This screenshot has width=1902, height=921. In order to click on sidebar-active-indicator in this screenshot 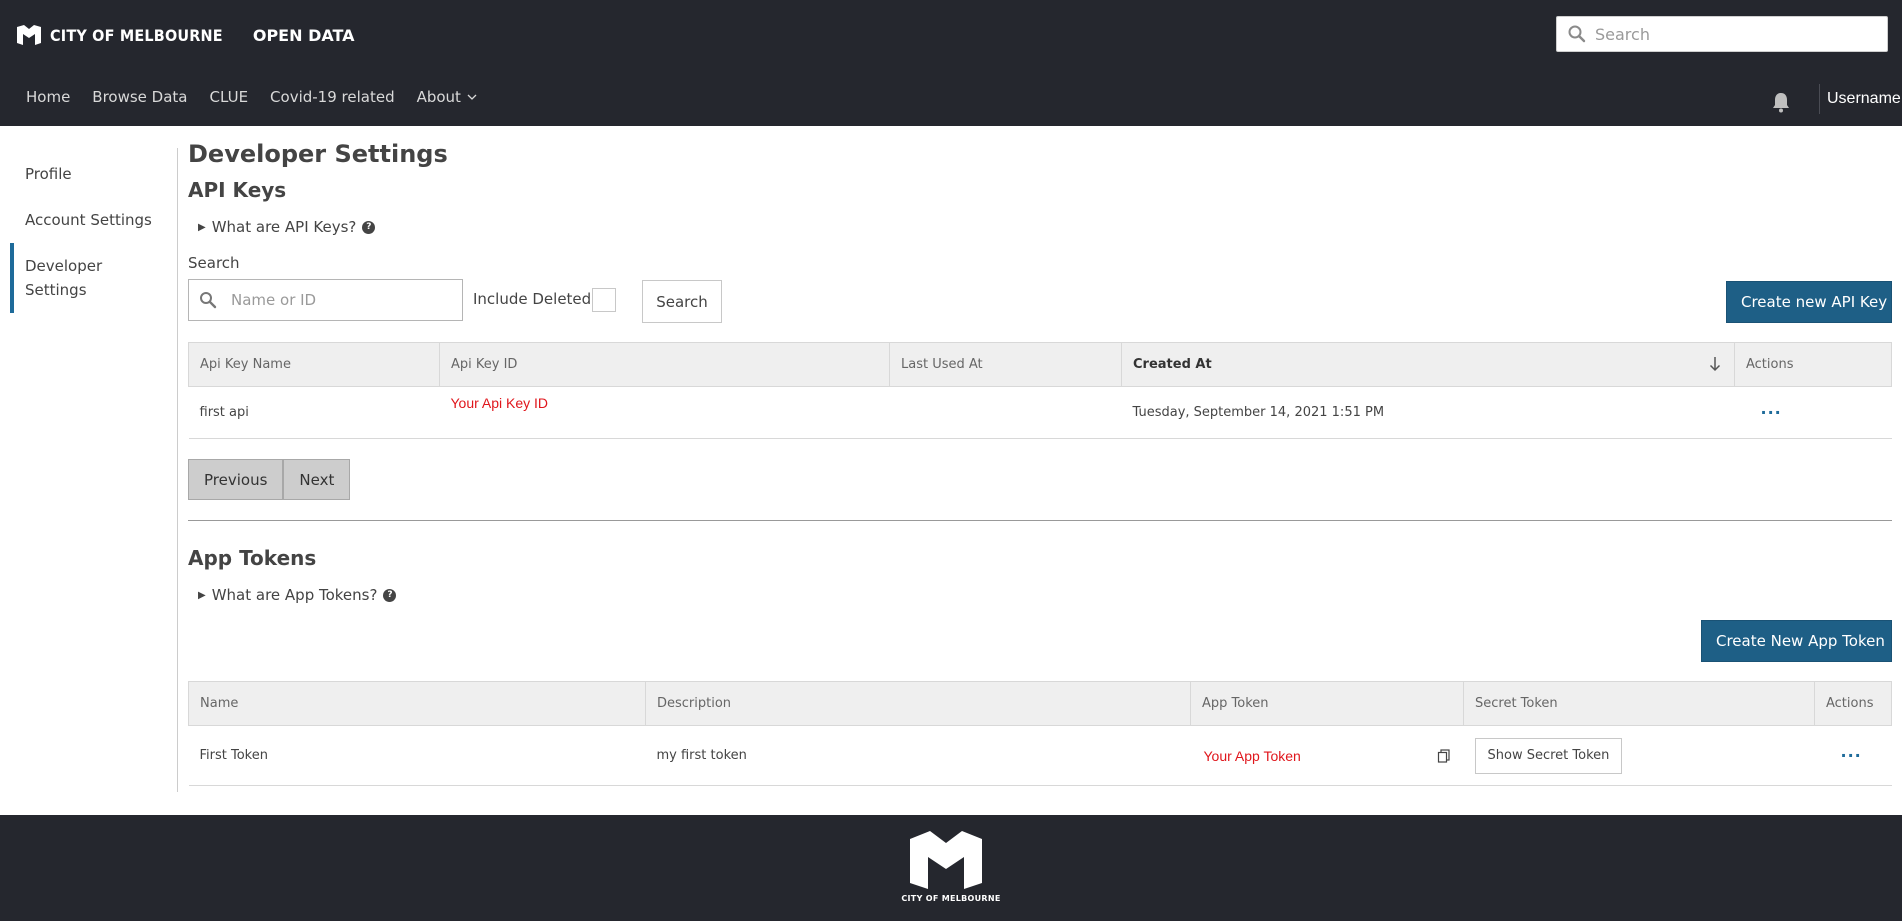, I will do `click(12, 278)`.